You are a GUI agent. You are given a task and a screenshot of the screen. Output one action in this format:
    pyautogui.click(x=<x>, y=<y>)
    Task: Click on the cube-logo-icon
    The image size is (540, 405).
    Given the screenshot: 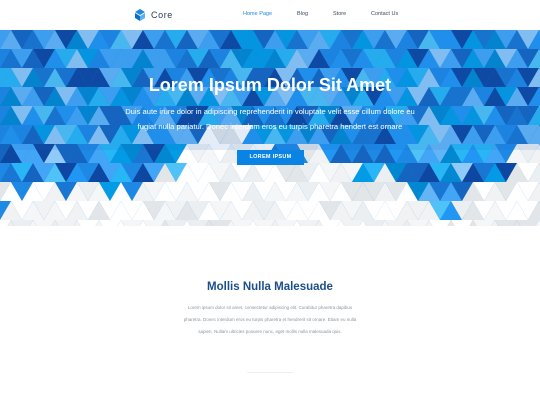 What is the action you would take?
    pyautogui.click(x=140, y=15)
    